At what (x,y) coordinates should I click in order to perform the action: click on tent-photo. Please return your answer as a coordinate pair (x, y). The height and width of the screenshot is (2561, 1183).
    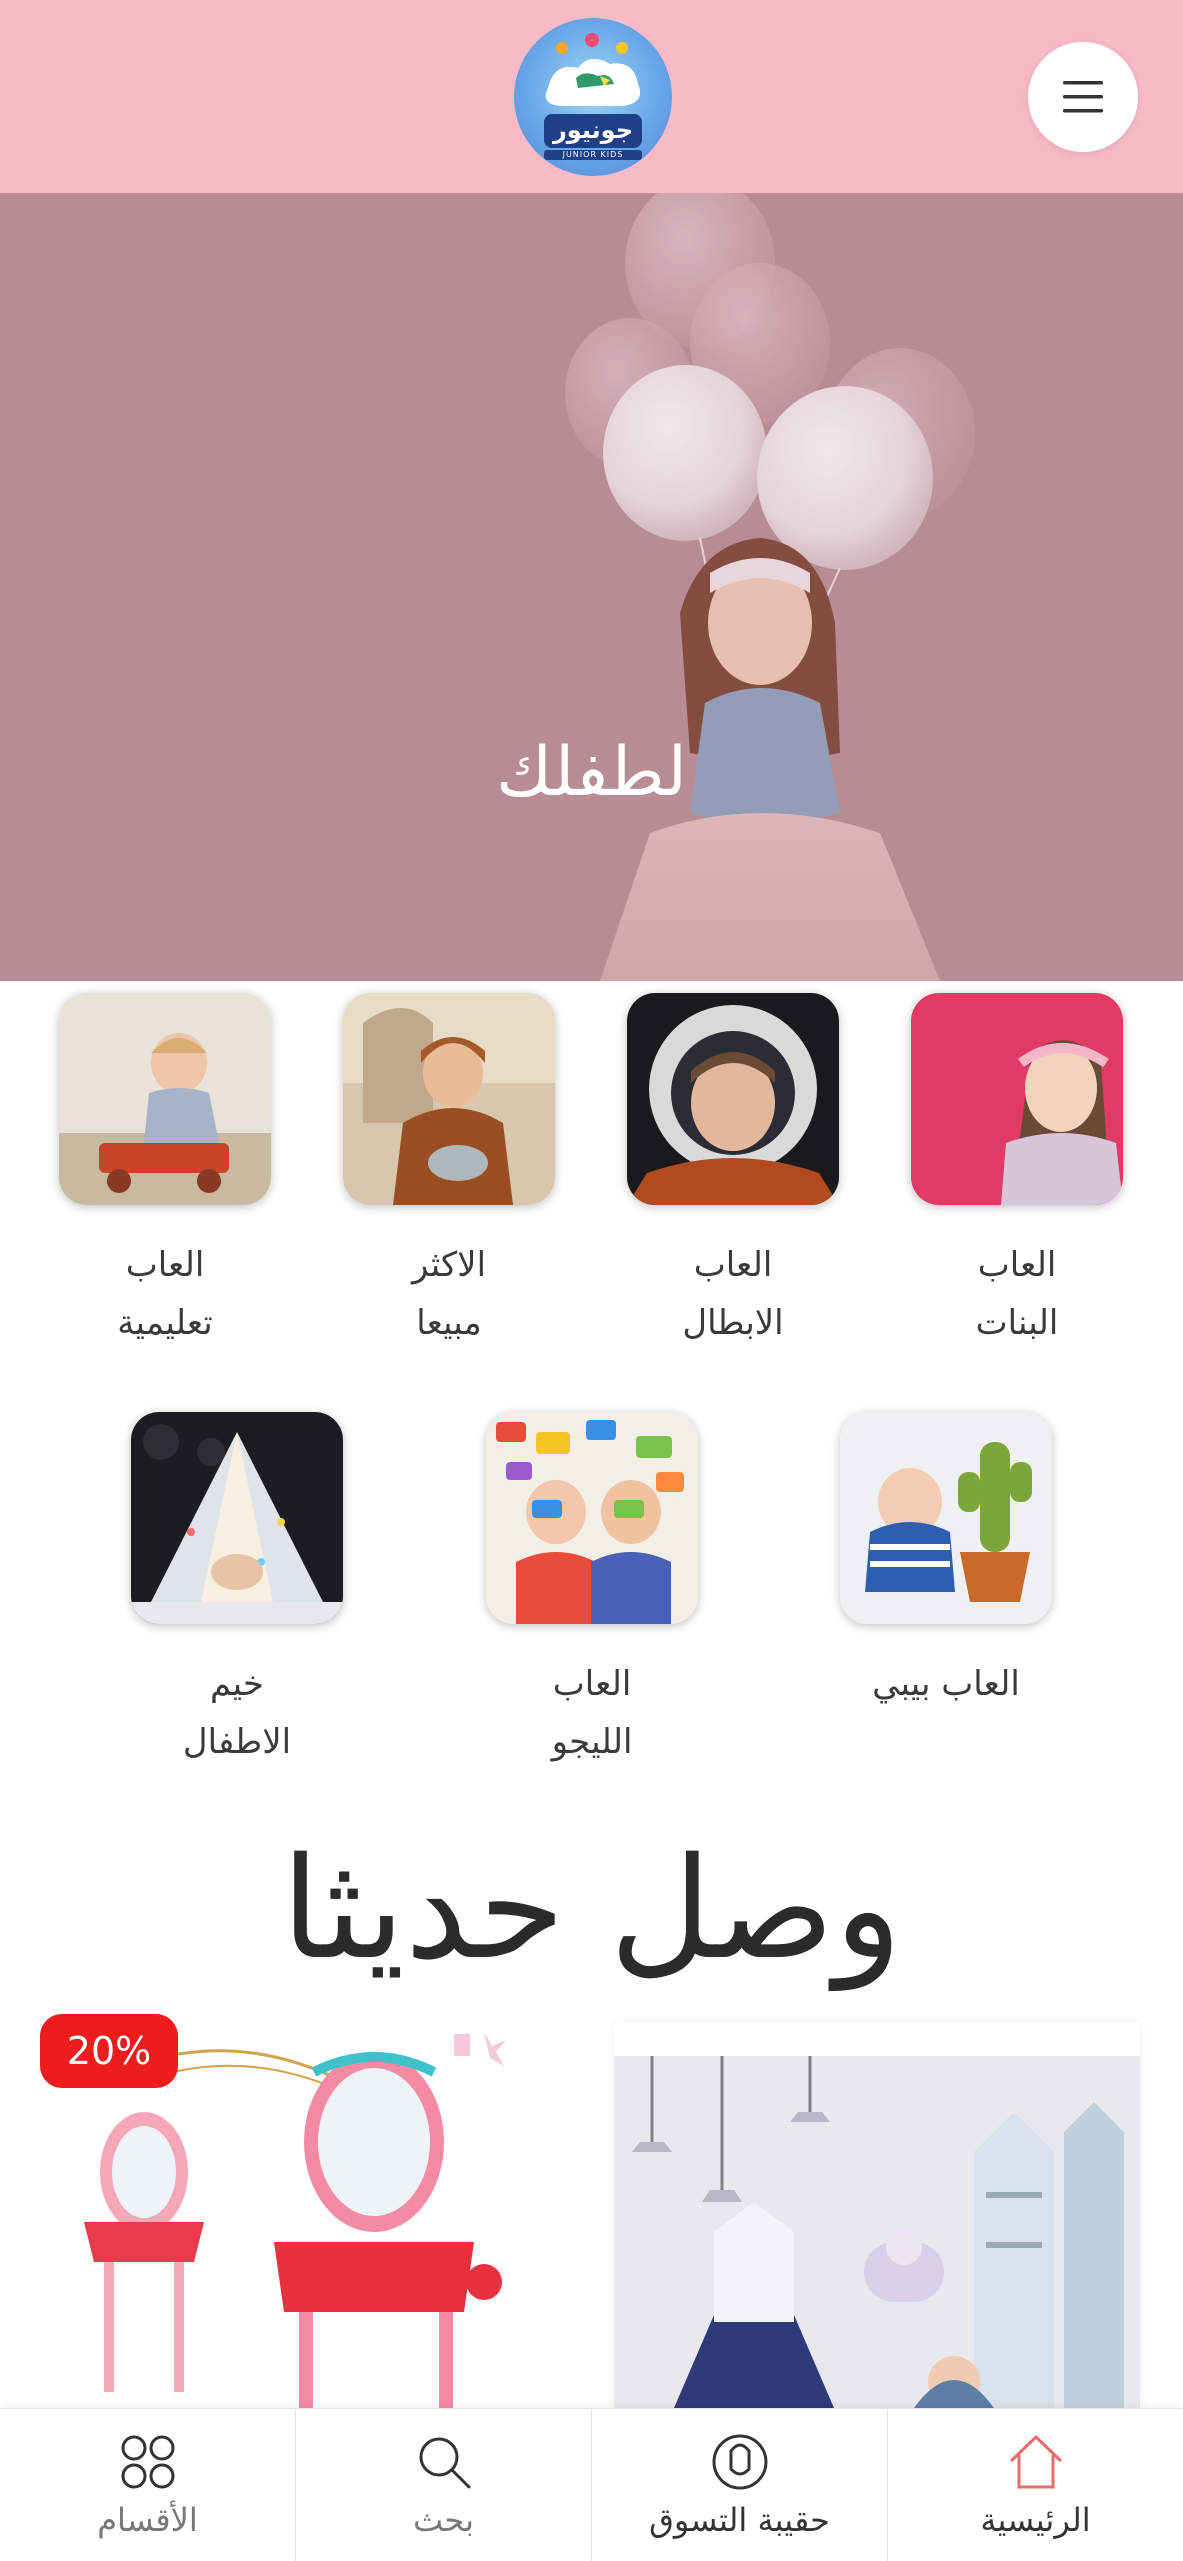
    Looking at the image, I should click on (237, 1518).